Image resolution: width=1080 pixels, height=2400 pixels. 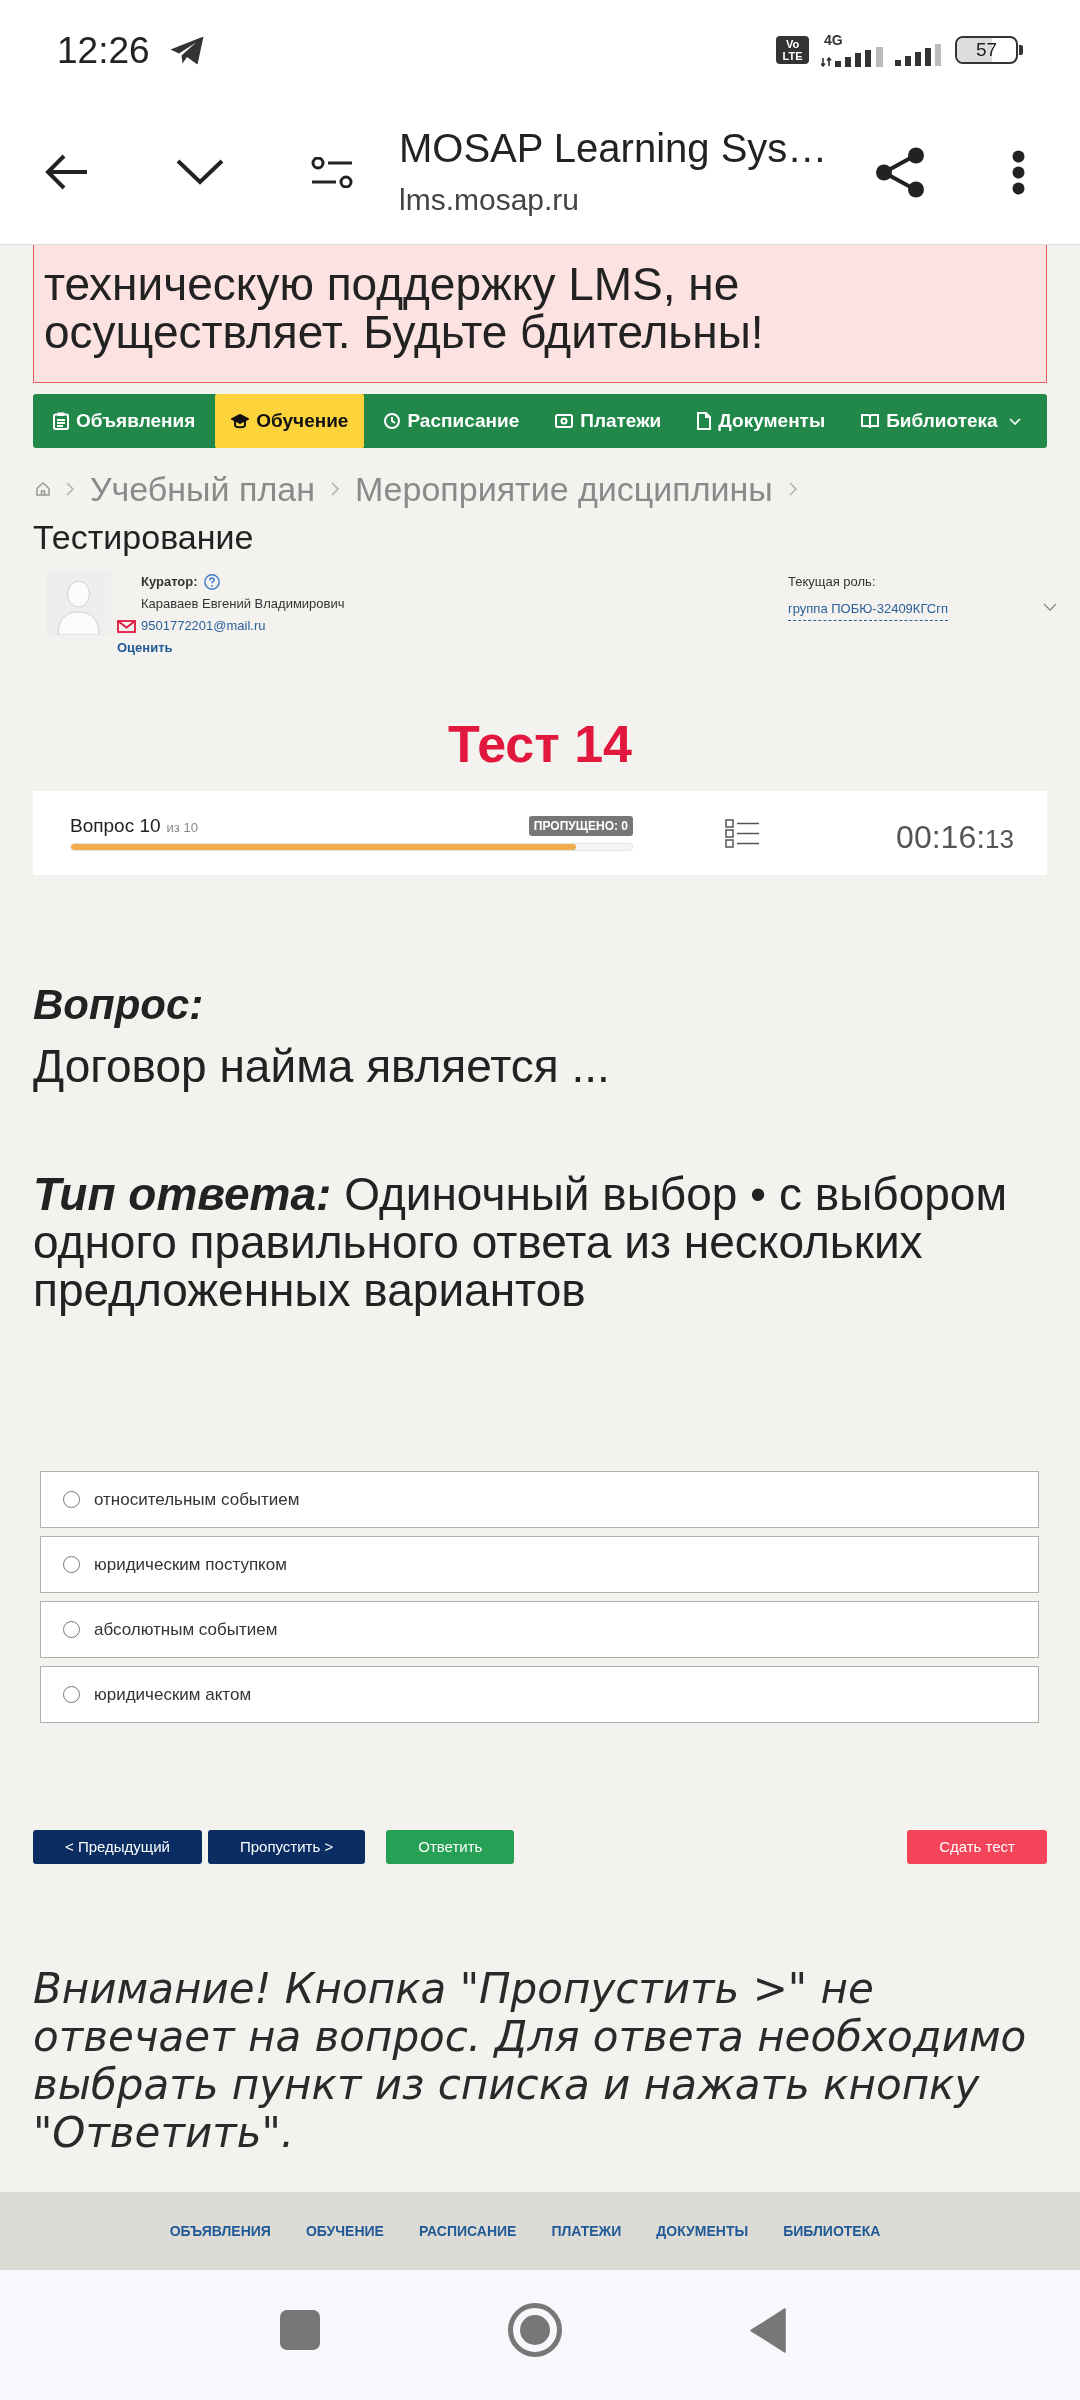 I want to click on footer-link: ДОКУМЕНТЫ, so click(x=702, y=2231).